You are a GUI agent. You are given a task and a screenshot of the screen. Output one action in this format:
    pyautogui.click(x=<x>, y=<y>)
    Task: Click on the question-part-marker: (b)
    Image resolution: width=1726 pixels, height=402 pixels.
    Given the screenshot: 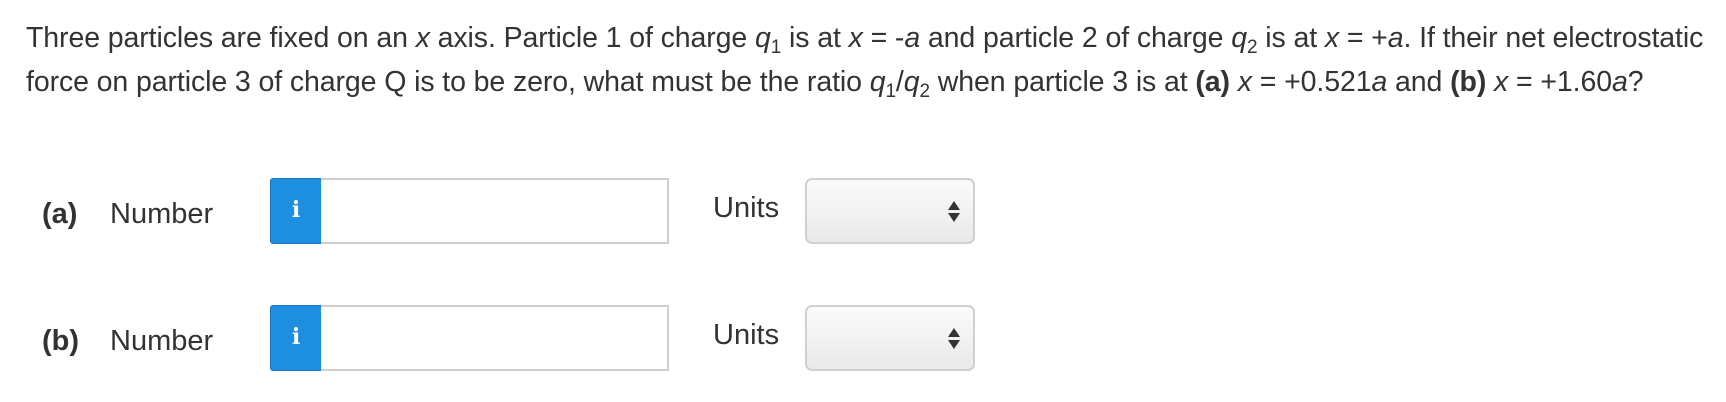 What is the action you would take?
    pyautogui.click(x=1468, y=82)
    